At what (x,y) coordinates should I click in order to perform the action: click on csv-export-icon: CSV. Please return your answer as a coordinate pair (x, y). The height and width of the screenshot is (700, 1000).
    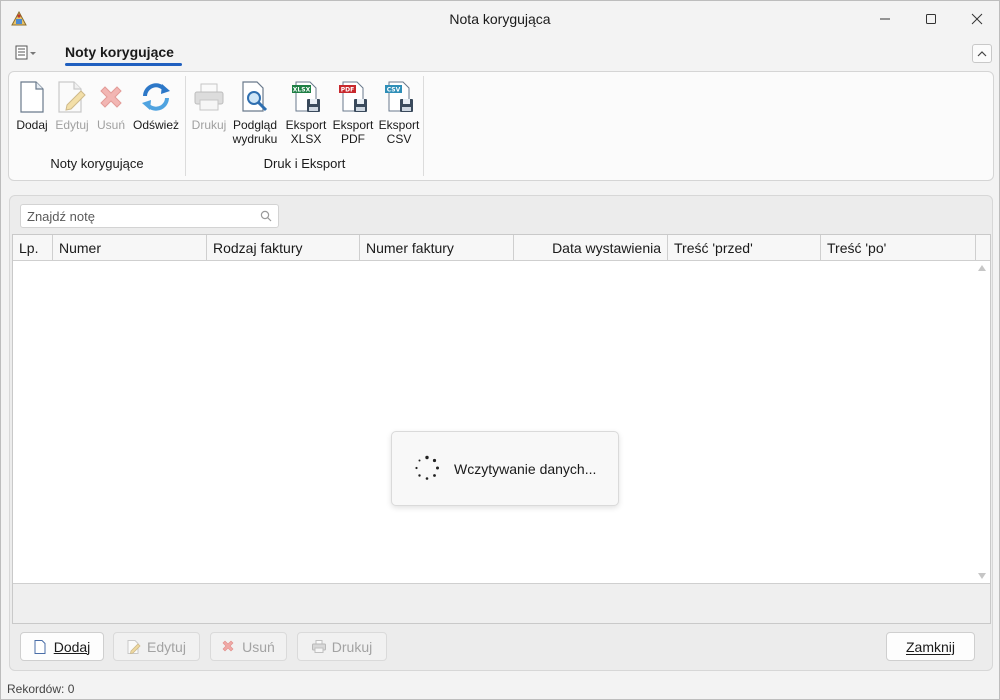
    Looking at the image, I should click on (399, 97).